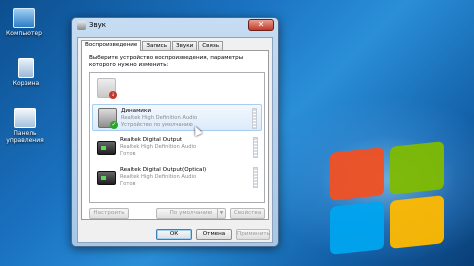 The height and width of the screenshot is (266, 474). I want to click on tab-playback: Воспроизведение, so click(111, 45).